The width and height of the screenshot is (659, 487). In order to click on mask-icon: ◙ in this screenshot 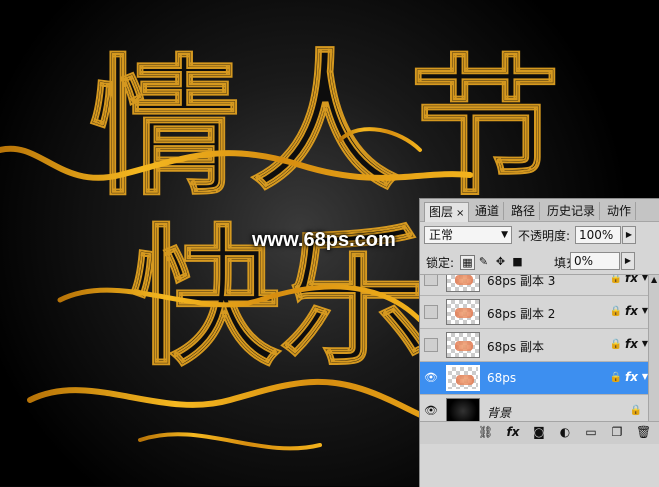, I will do `click(539, 432)`.